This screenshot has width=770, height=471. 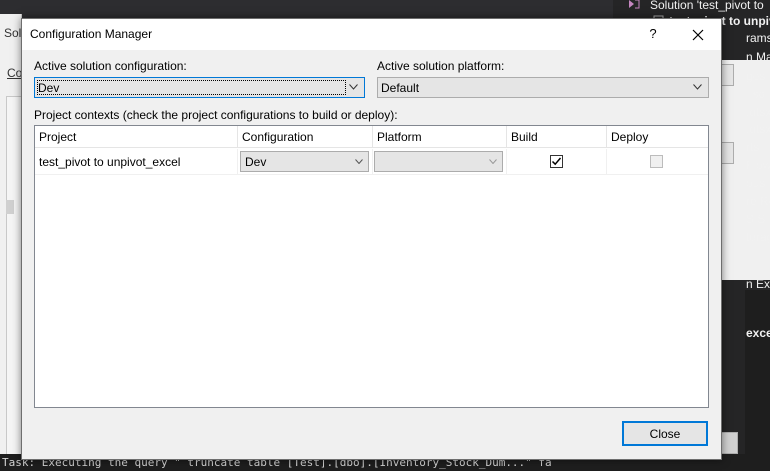 I want to click on properties-title: exce, so click(x=758, y=333).